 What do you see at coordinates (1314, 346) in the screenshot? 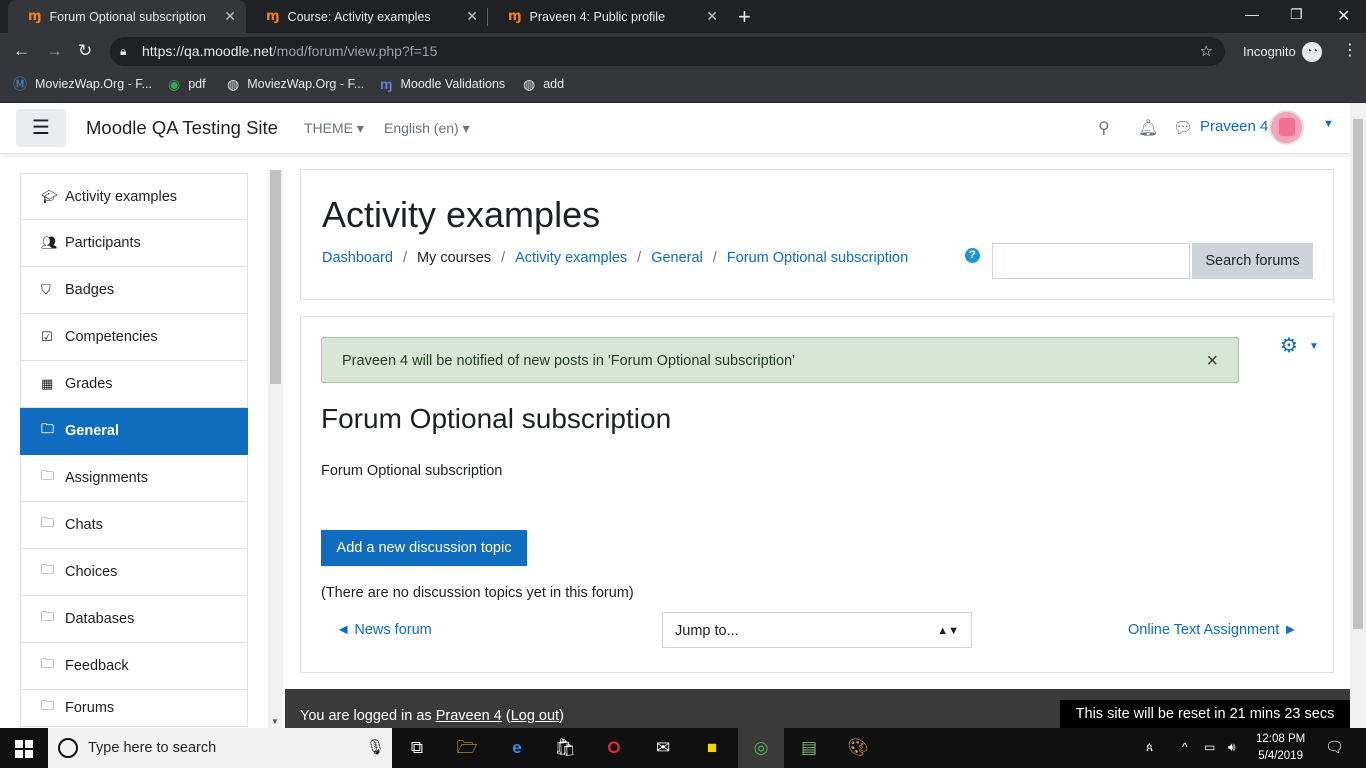
I see `chevron-down-icon: ▼` at bounding box center [1314, 346].